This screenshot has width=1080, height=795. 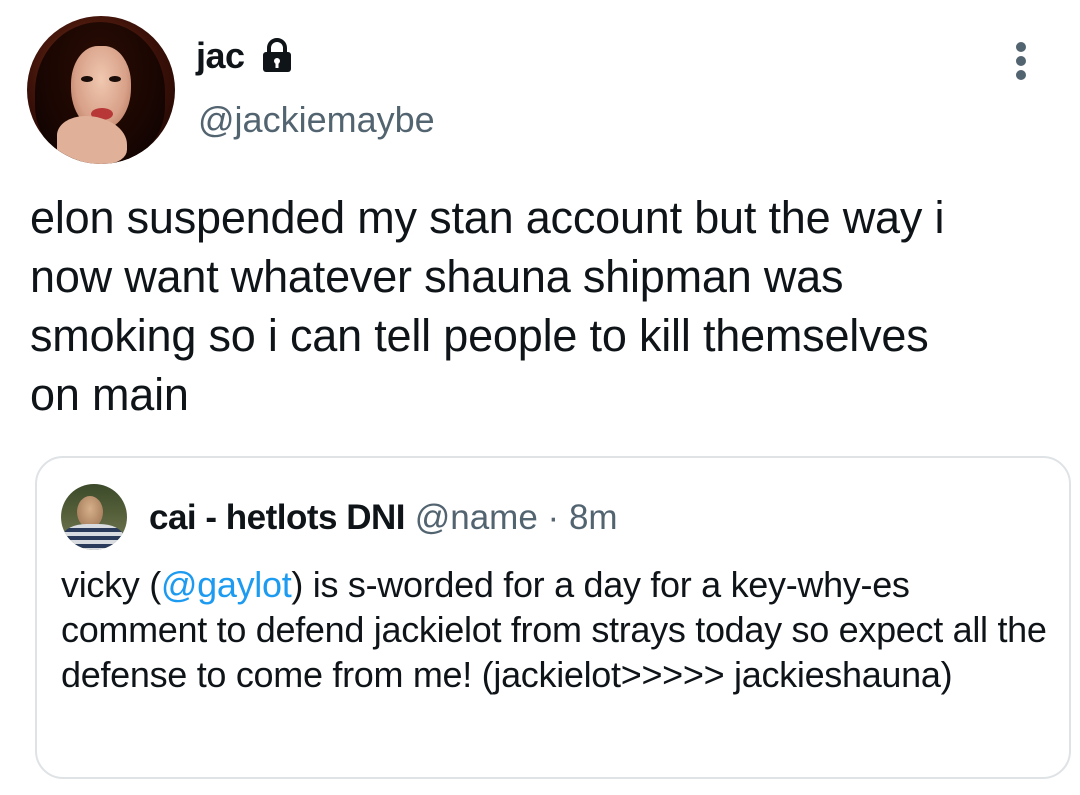 What do you see at coordinates (220, 56) in the screenshot?
I see `author-display-name: jac` at bounding box center [220, 56].